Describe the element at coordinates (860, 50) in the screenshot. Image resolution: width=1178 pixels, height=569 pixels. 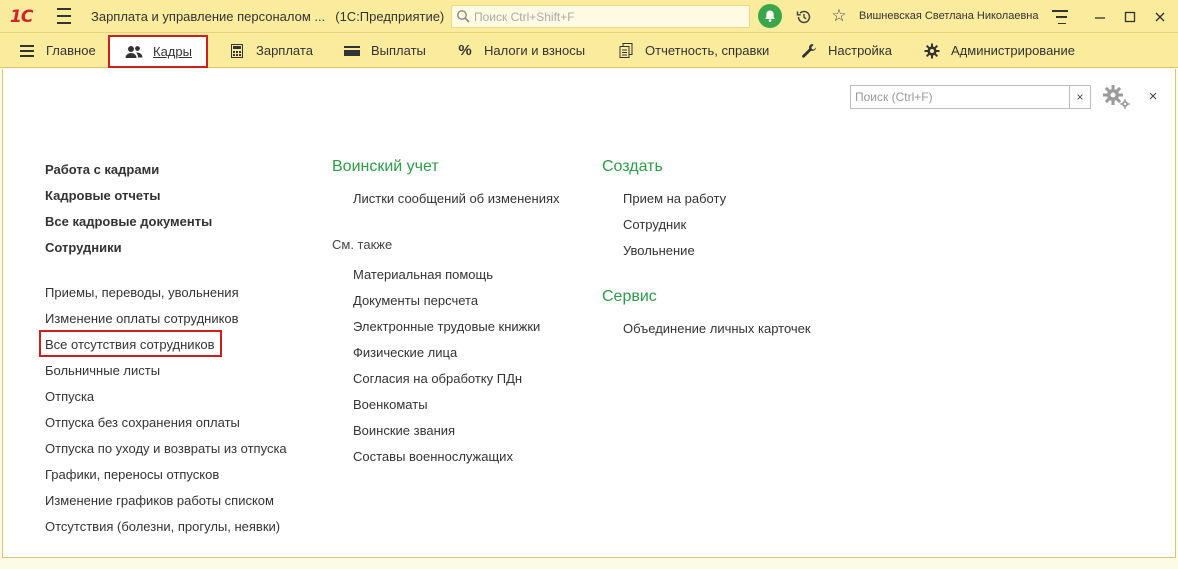
I see `section-label: Настройка` at that location.